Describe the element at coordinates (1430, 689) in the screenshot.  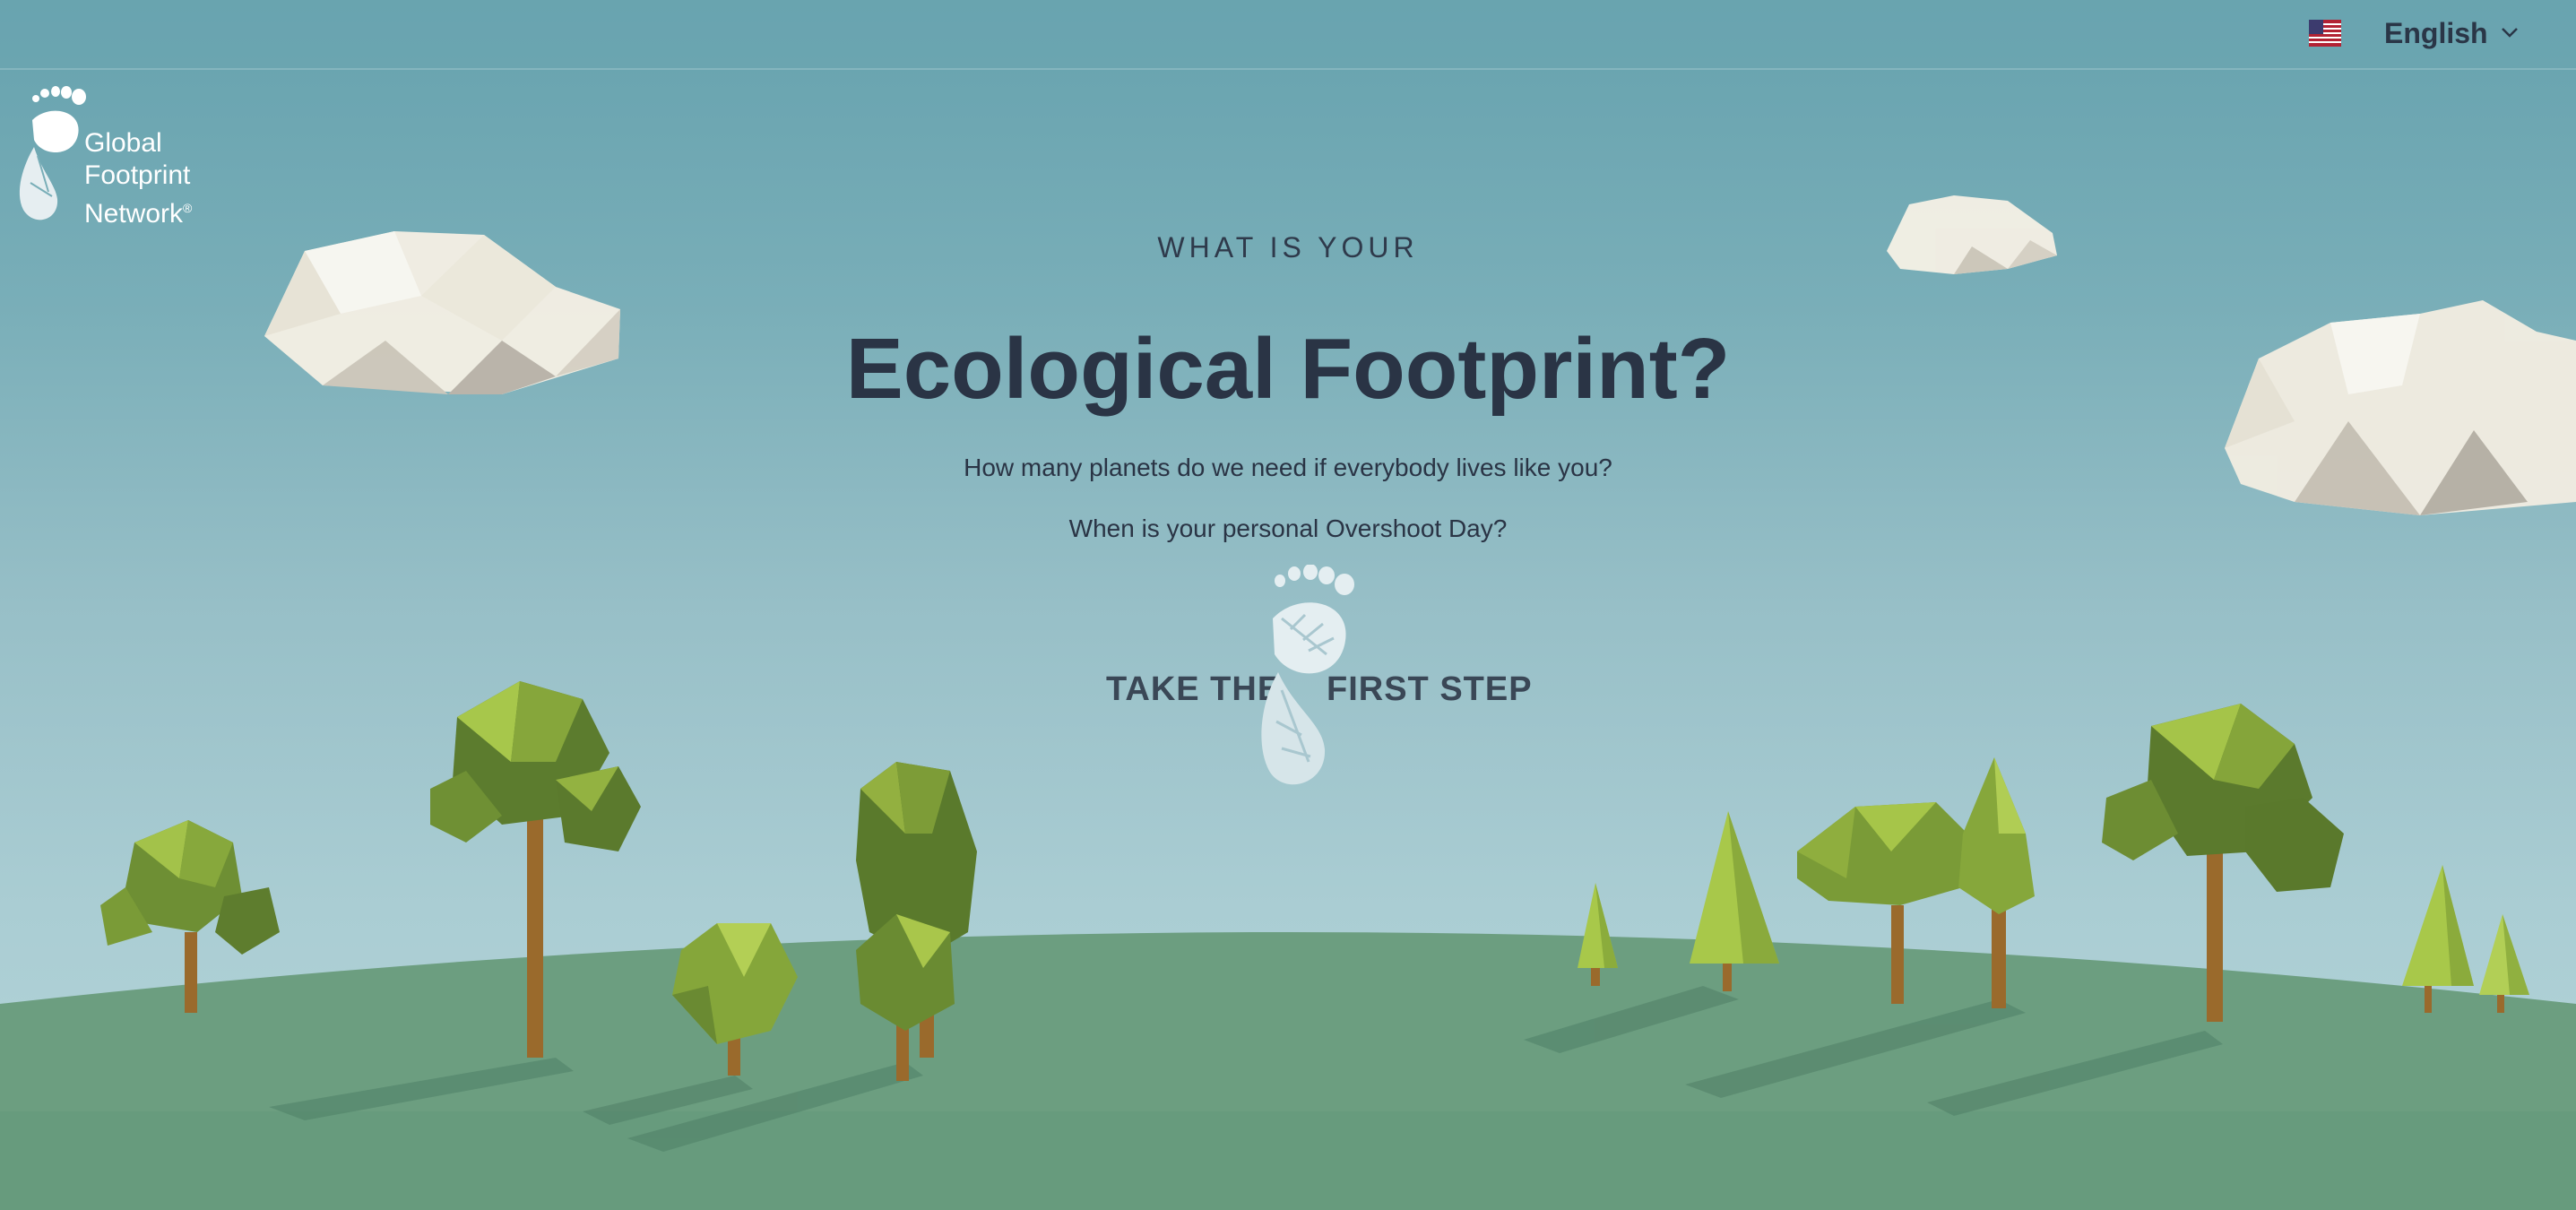
I see `cta-right-text: FIRST STEP` at that location.